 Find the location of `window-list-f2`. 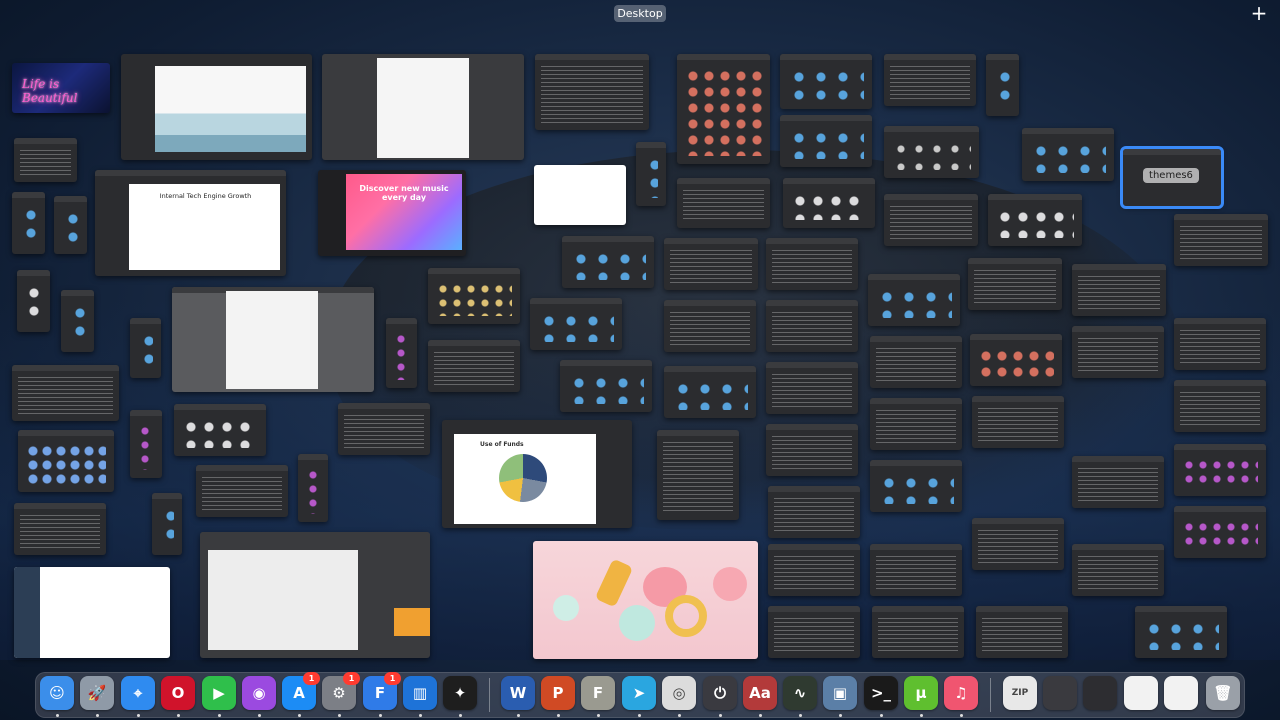

window-list-f2 is located at coordinates (812, 264).